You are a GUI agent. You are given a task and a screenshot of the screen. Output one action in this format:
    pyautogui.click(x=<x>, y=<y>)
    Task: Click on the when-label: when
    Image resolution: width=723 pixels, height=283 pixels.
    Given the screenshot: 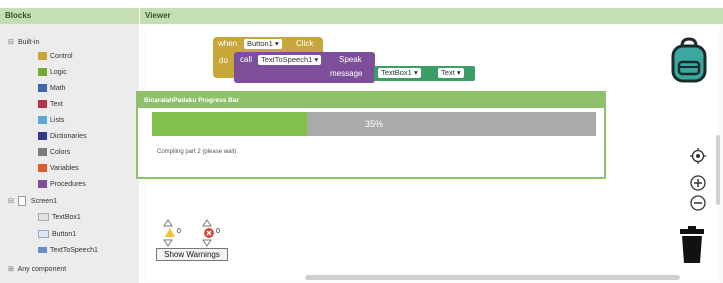 What is the action you would take?
    pyautogui.click(x=228, y=43)
    